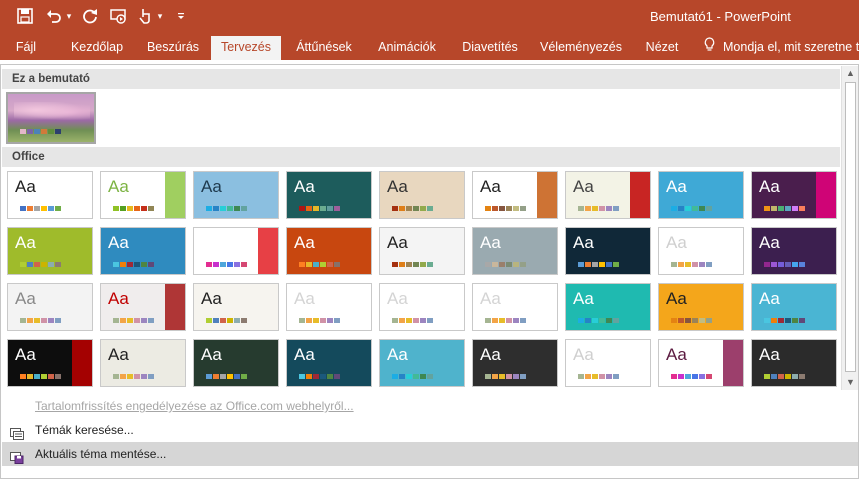  I want to click on scroll-down-icon: ▼, so click(850, 382).